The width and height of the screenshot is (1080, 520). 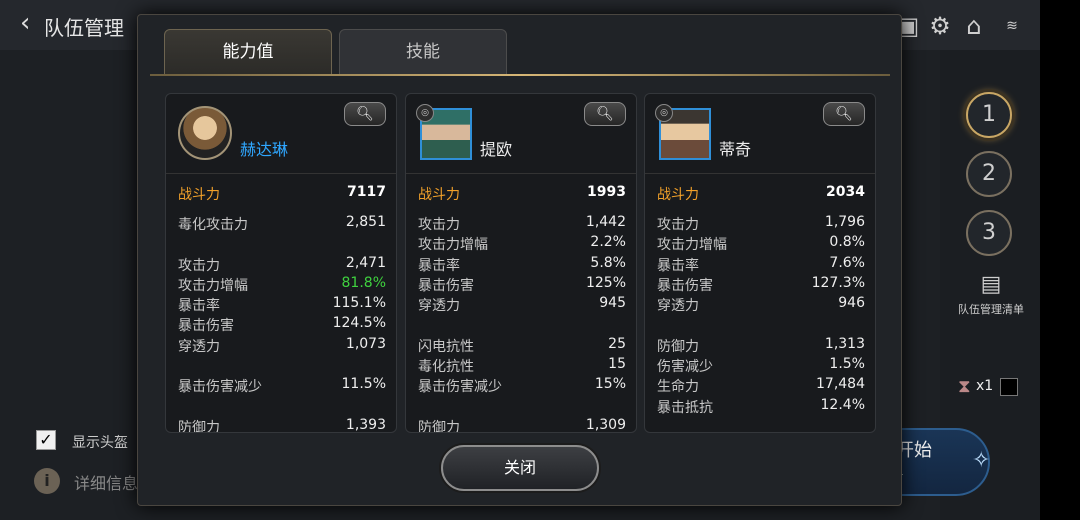 I want to click on stat-row: 防御力 1,313, so click(x=761, y=346).